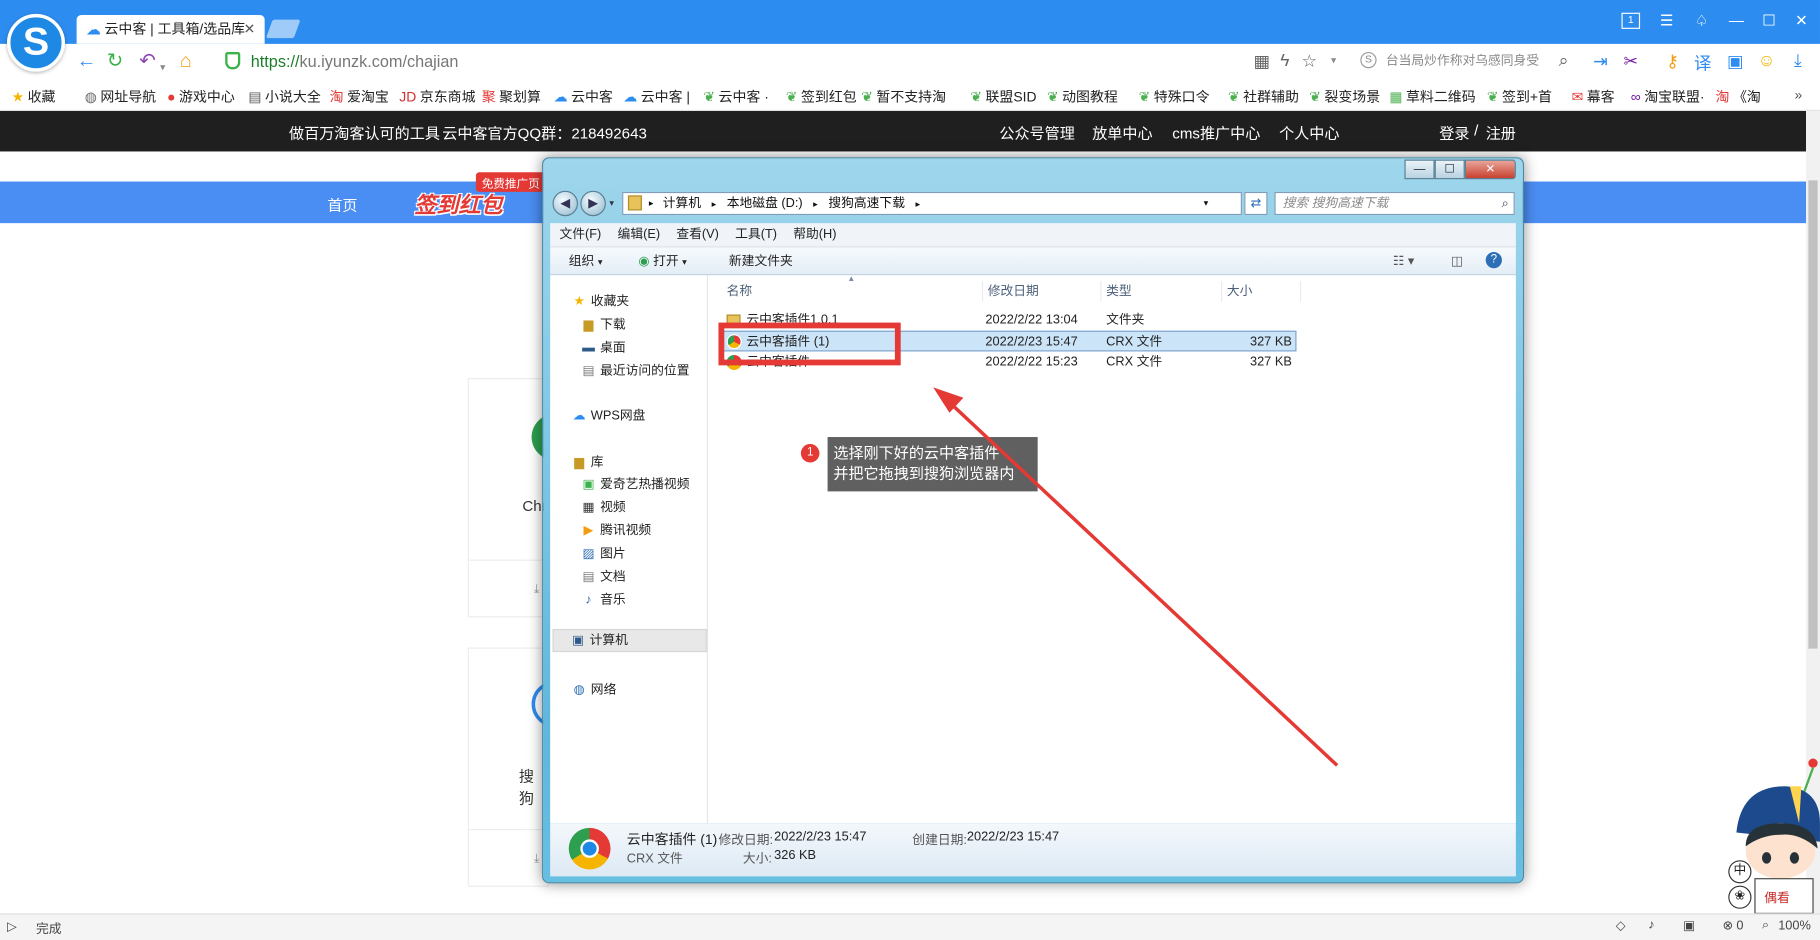 The height and width of the screenshot is (940, 1820). I want to click on bookmark-4: 淘爱淘宝, so click(359, 97).